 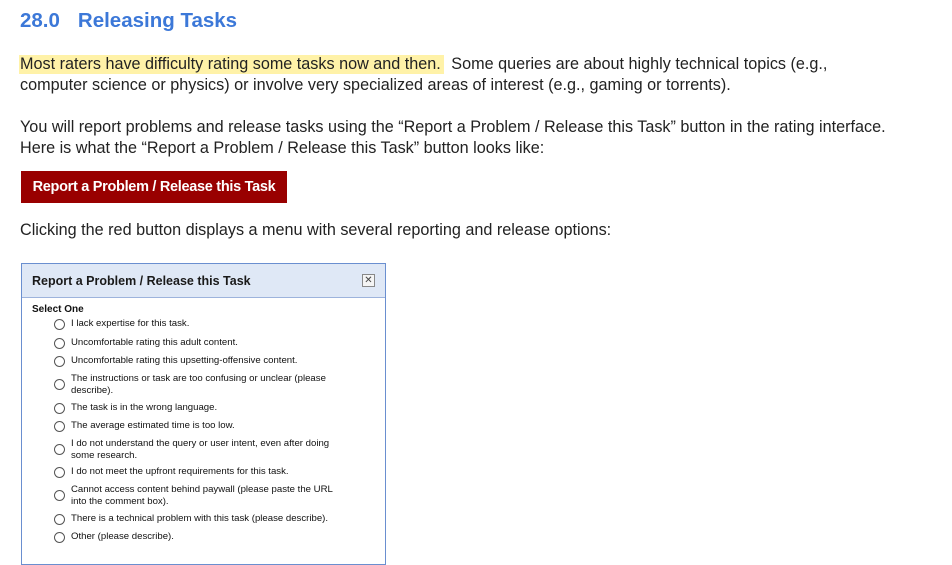 I want to click on option-label-line: The task is in the wrong language., so click(x=144, y=407).